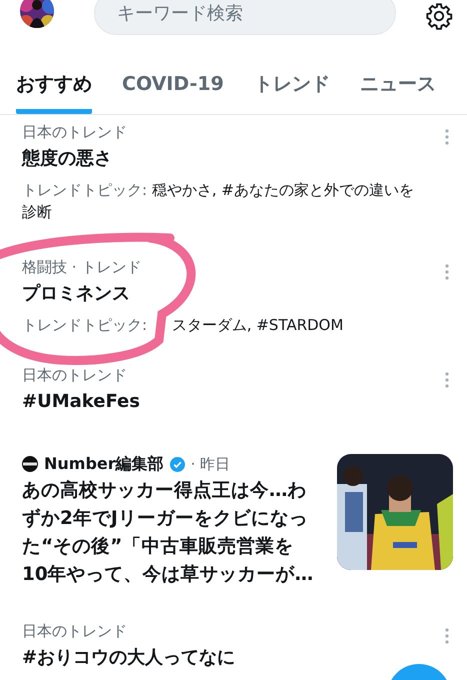  I want to click on post-time: · 昨日, so click(210, 464).